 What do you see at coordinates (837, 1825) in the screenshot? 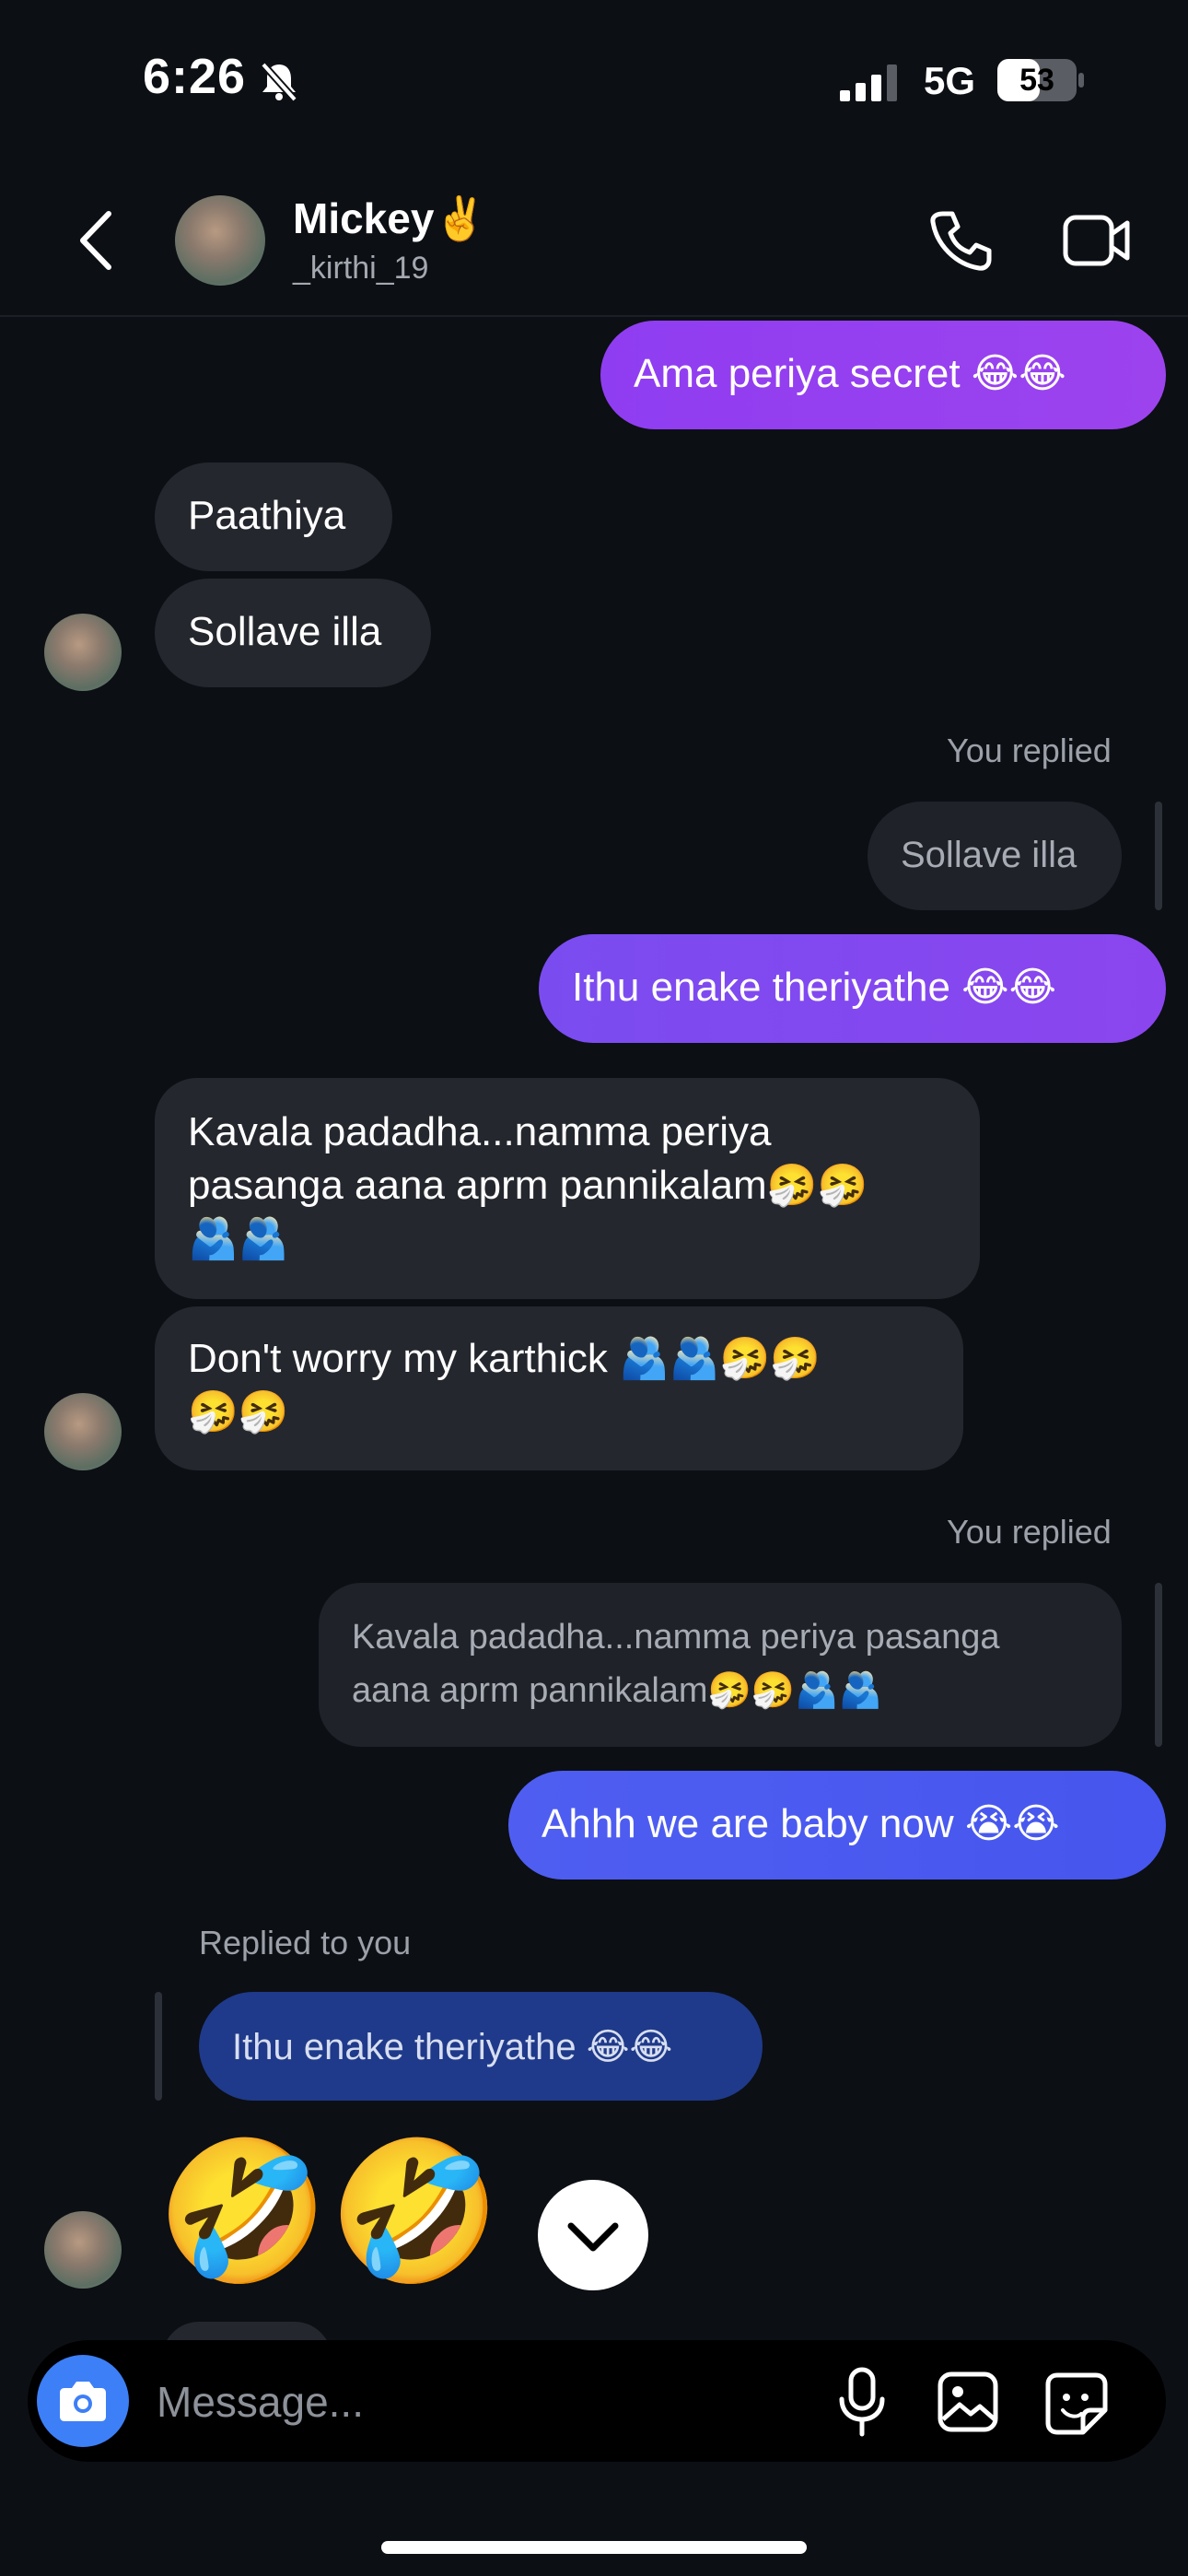
I see `sent-message: Ahhh we are baby now 😭😭` at bounding box center [837, 1825].